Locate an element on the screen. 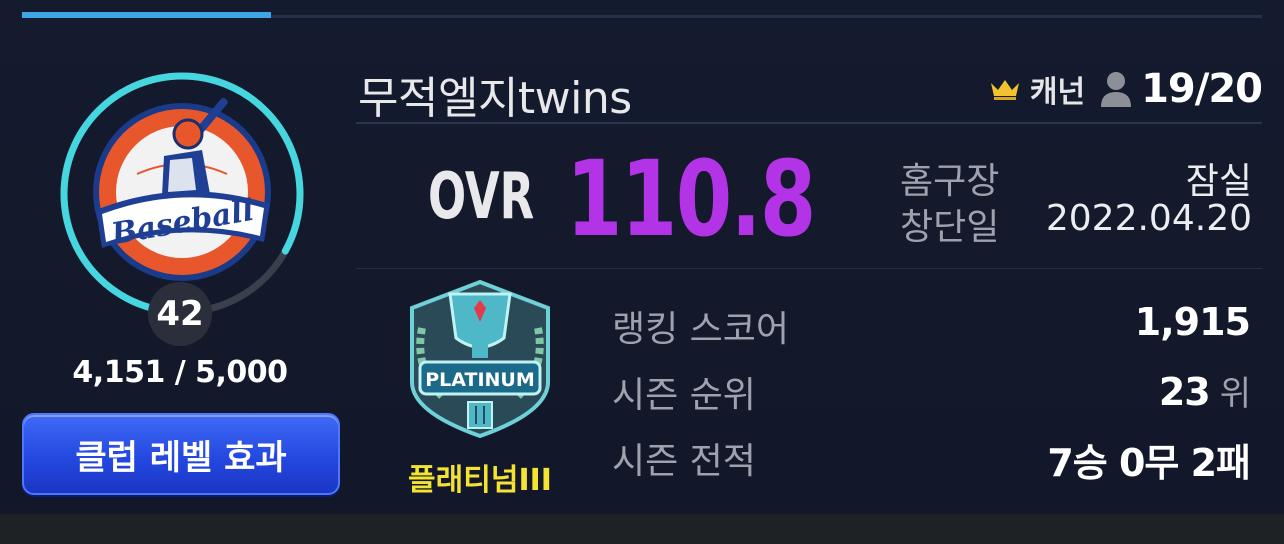 The width and height of the screenshot is (1284, 544). home-stadium-label: 홈구장 is located at coordinates (950, 181).